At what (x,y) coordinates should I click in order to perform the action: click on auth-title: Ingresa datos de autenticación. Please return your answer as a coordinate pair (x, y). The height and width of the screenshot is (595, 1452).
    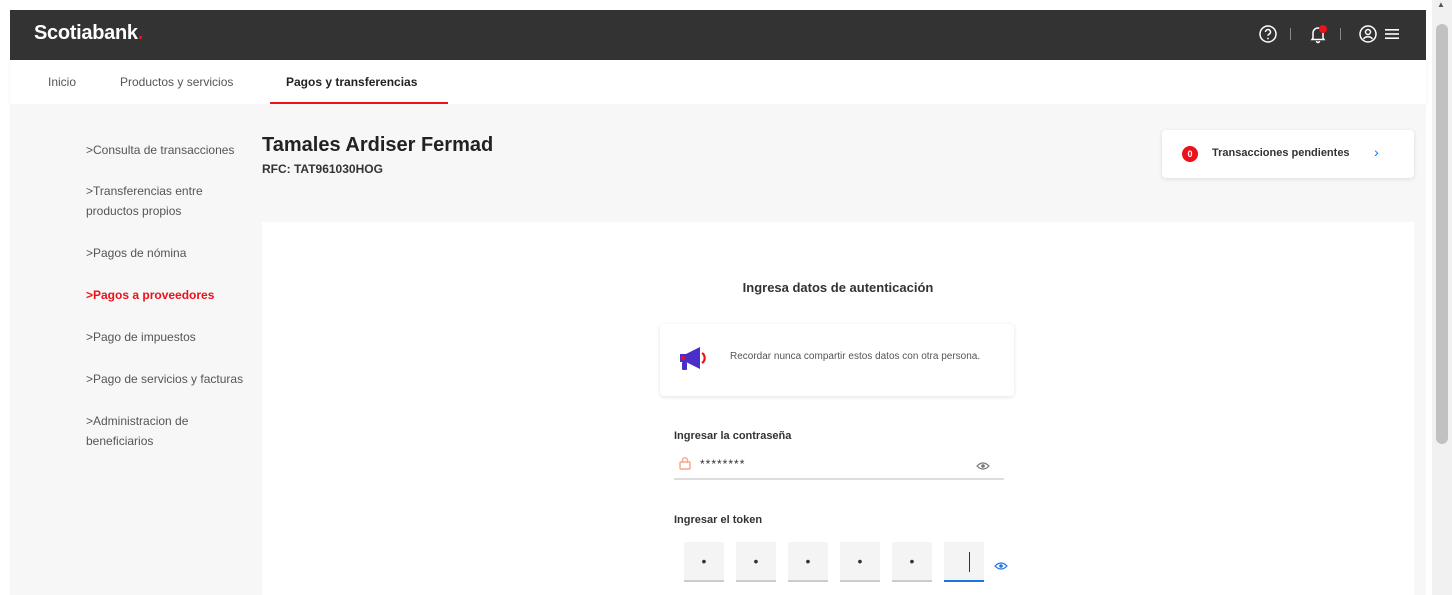
    Looking at the image, I should click on (838, 287).